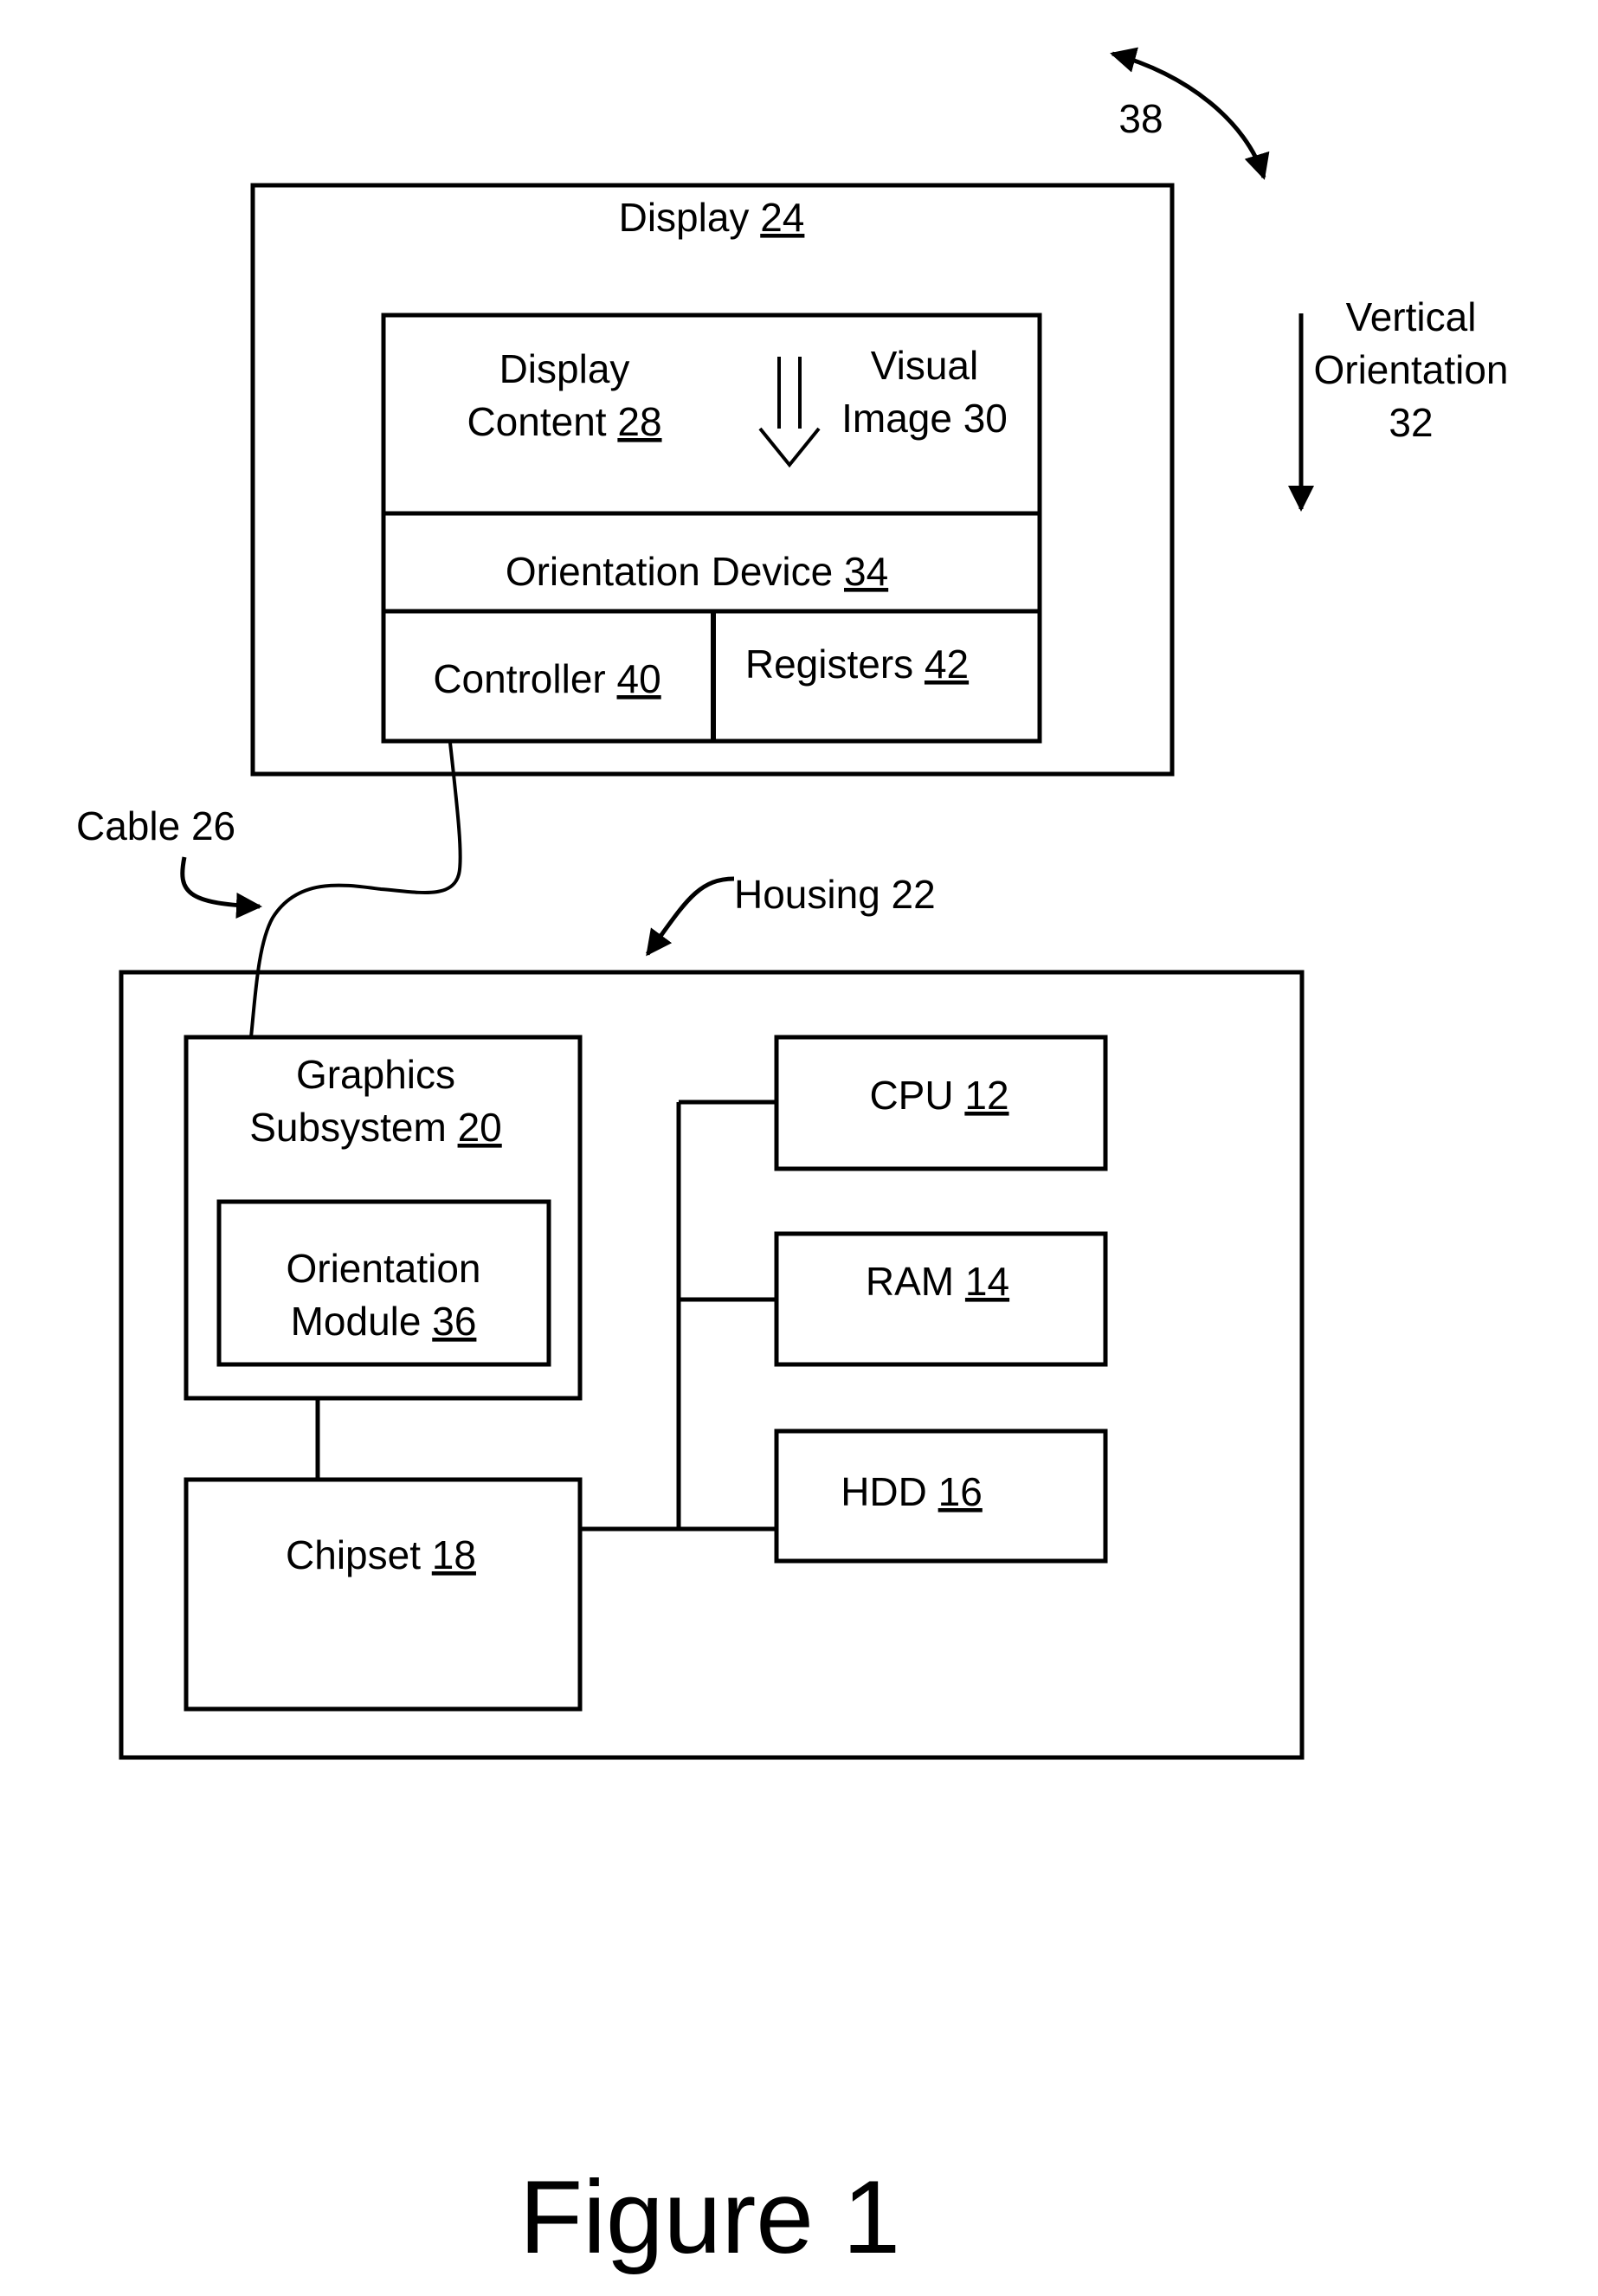 The image size is (1598, 2296). What do you see at coordinates (835, 894) in the screenshot?
I see `housing-label: Housing 22` at bounding box center [835, 894].